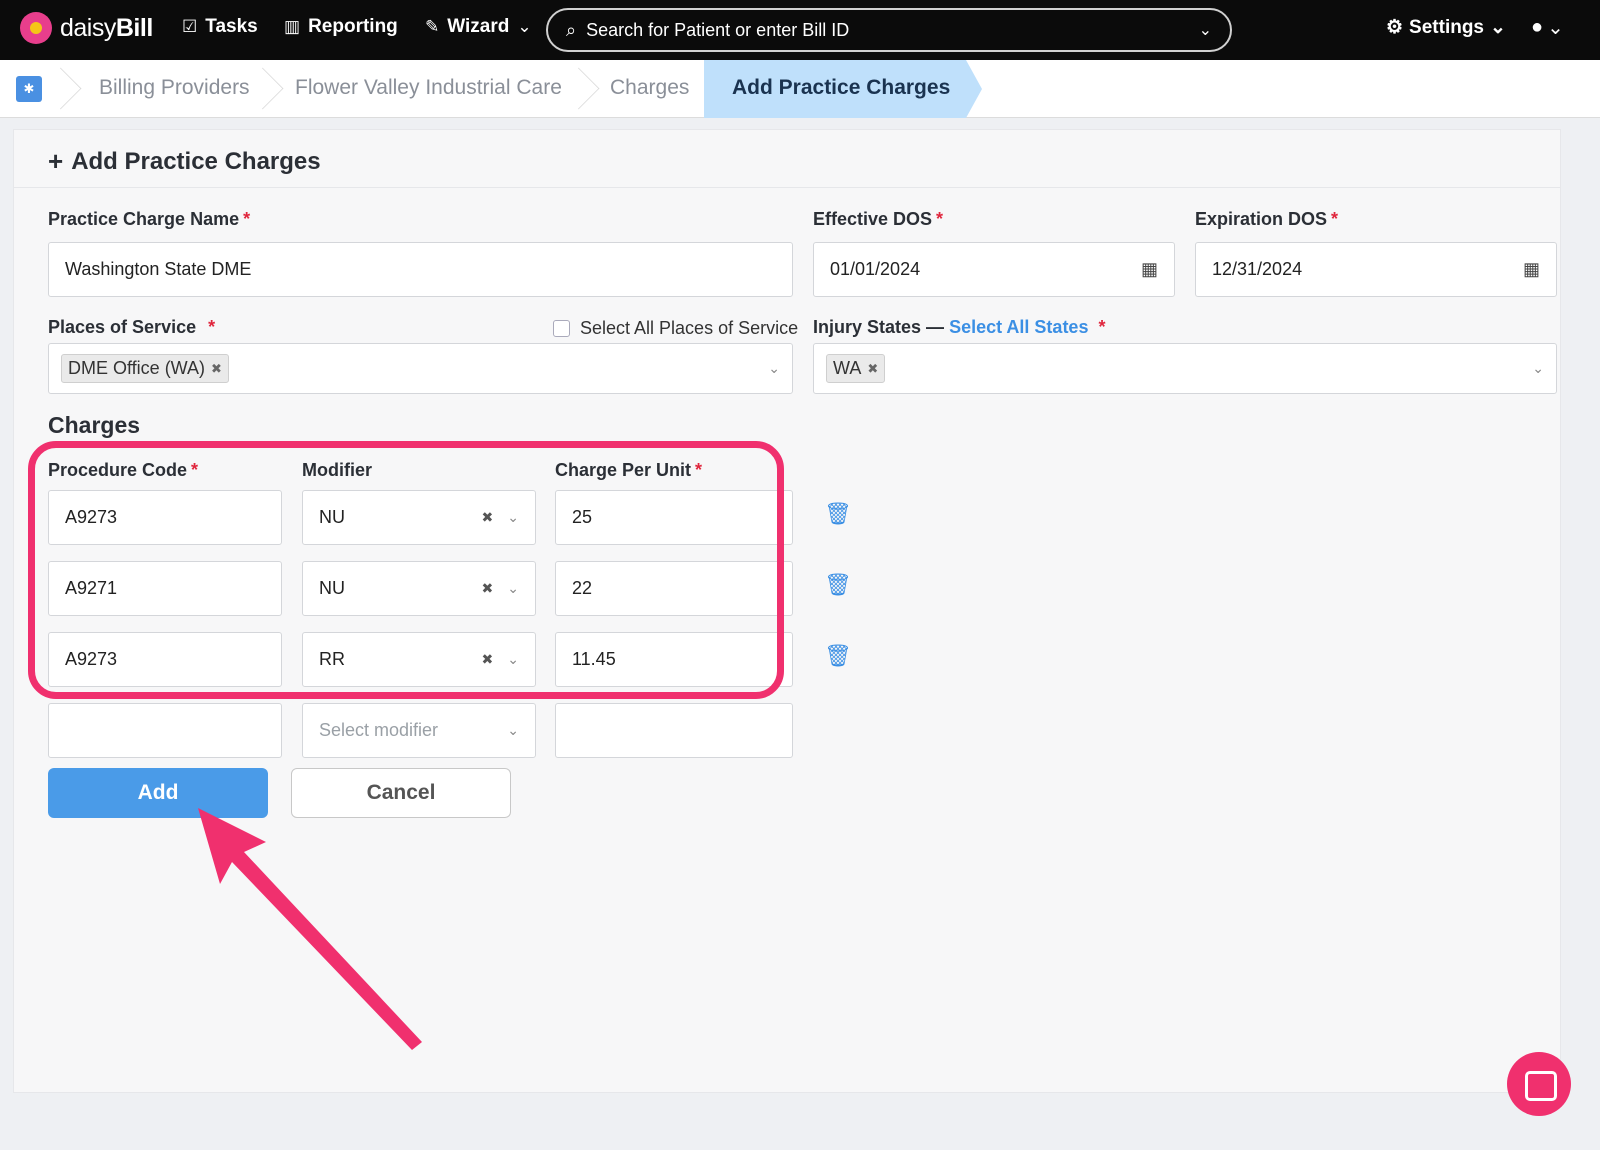 This screenshot has width=1600, height=1150. I want to click on nav-reporting: ▥ Reporting, so click(341, 27).